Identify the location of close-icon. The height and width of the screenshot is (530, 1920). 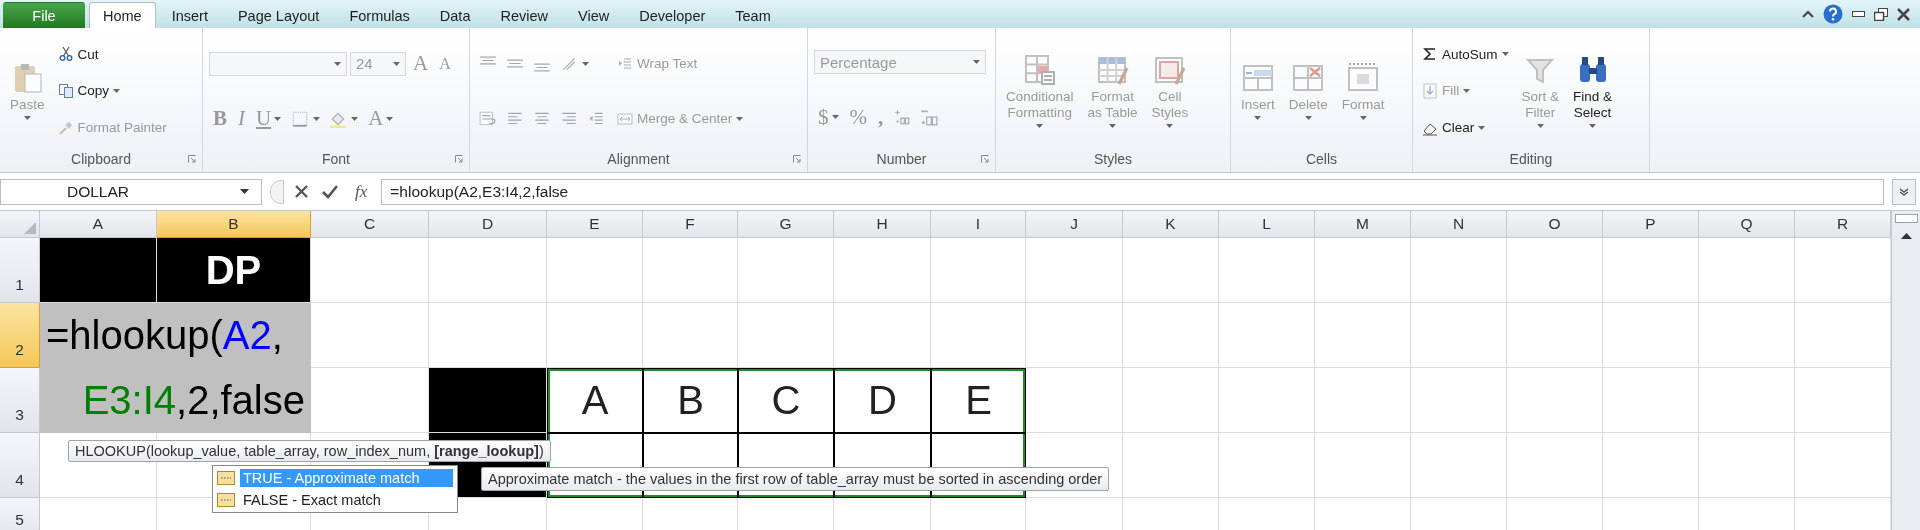
(1903, 14).